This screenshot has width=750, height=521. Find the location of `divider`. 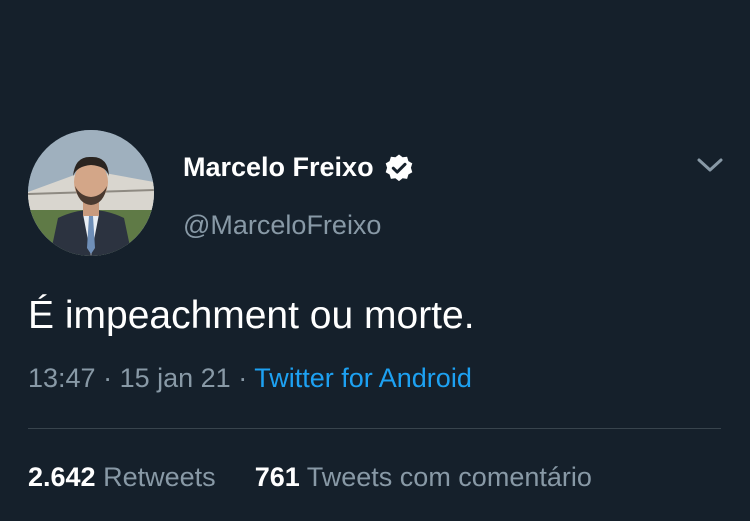

divider is located at coordinates (374, 428).